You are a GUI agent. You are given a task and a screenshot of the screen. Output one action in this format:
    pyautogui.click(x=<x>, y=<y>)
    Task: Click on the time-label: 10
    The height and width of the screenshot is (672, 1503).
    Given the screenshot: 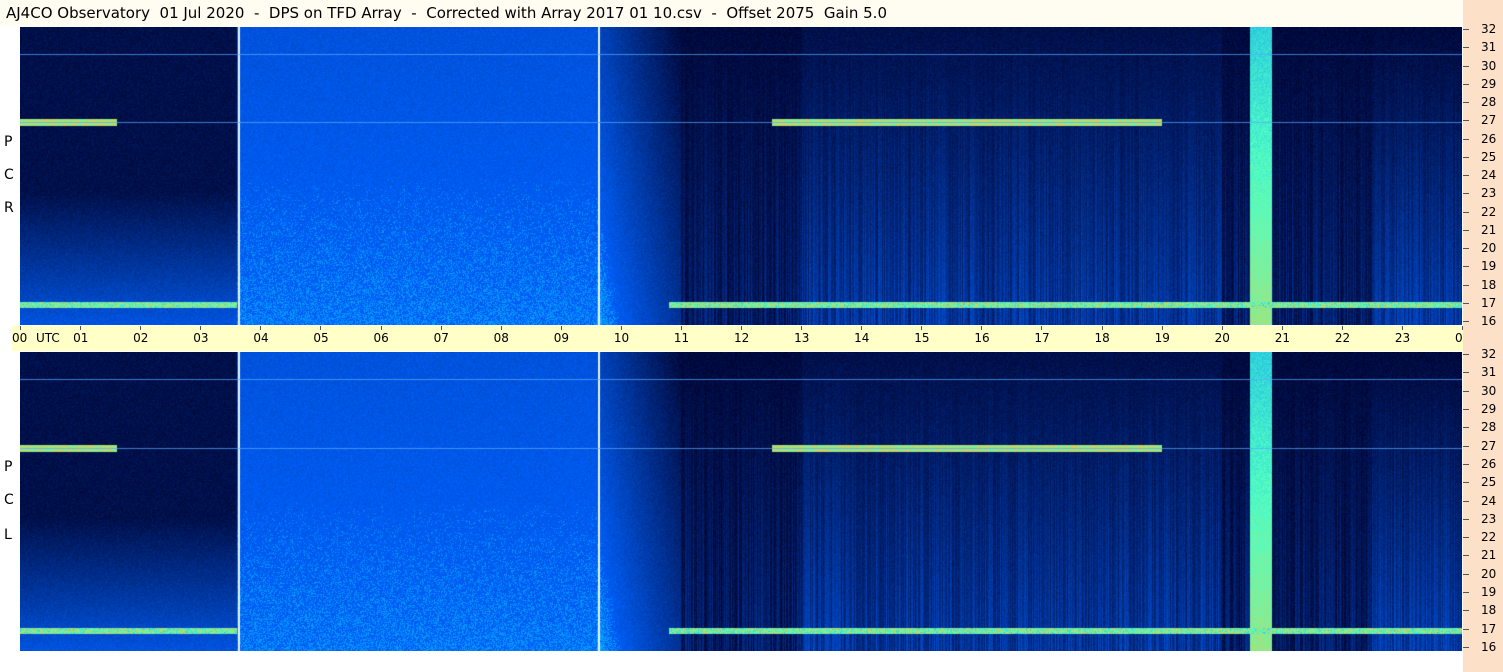 What is the action you would take?
    pyautogui.click(x=621, y=338)
    